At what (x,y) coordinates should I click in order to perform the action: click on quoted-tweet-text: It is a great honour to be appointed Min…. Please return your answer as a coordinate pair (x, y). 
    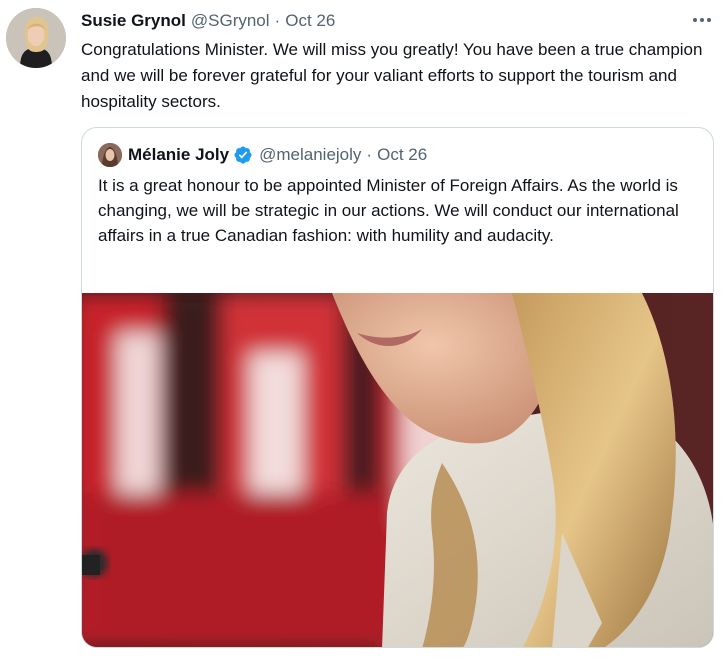
    Looking at the image, I should click on (388, 210).